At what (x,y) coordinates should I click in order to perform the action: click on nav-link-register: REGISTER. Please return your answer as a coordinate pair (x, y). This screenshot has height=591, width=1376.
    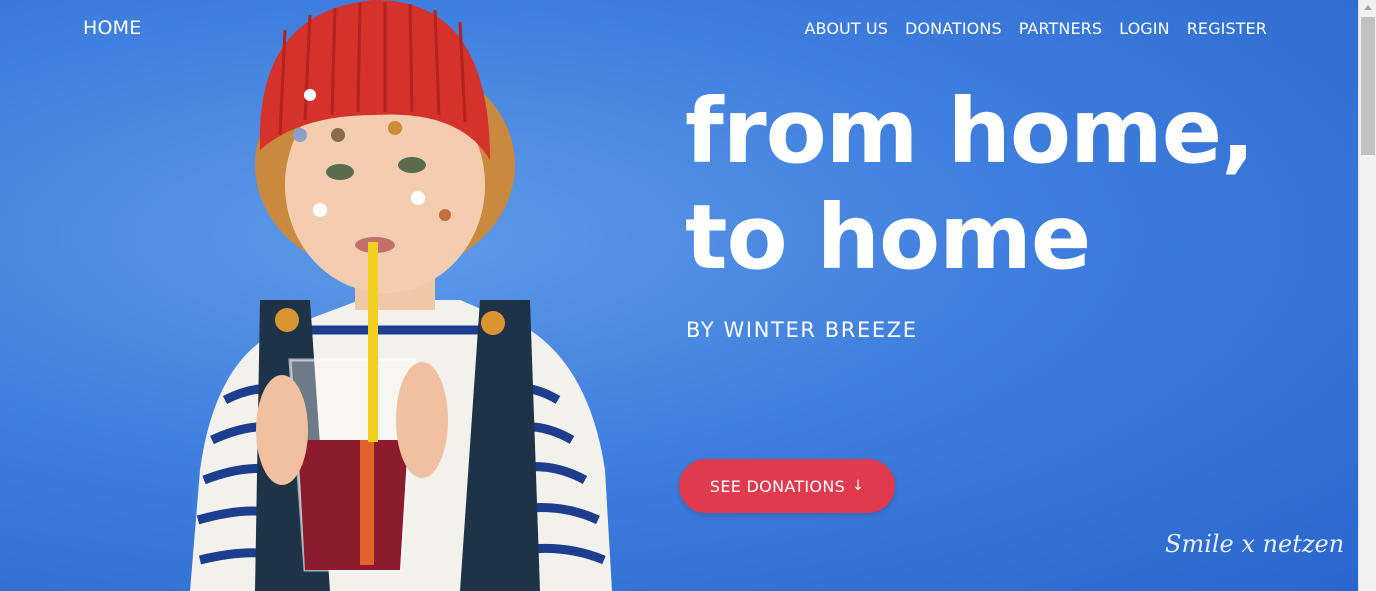
    Looking at the image, I should click on (1227, 28).